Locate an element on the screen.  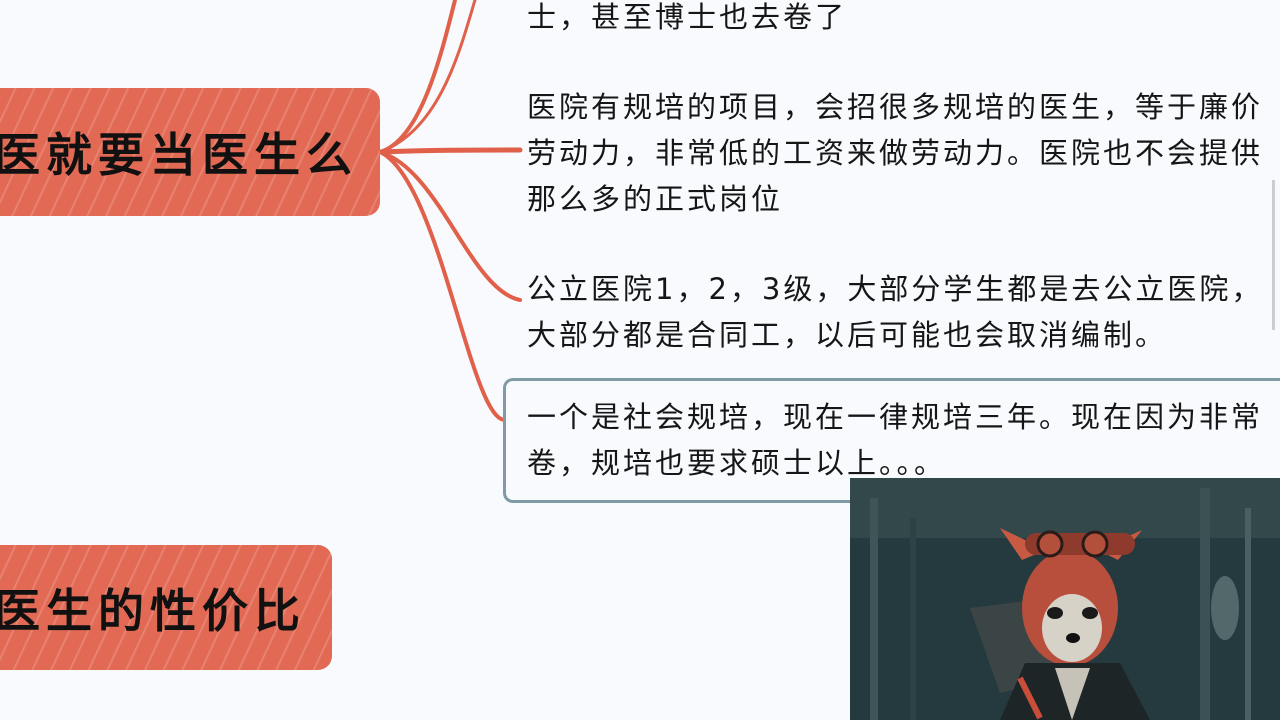
note-text: 士，甚至博士也去卷了 is located at coordinates (687, 20).